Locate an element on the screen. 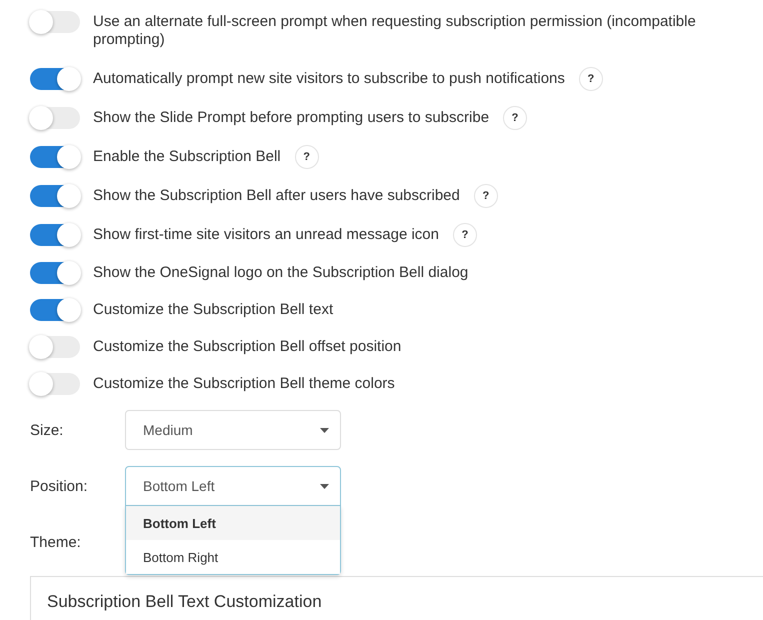 The width and height of the screenshot is (763, 620). setting-label: Show first-time site visitors an unread message icon is located at coordinates (266, 234).